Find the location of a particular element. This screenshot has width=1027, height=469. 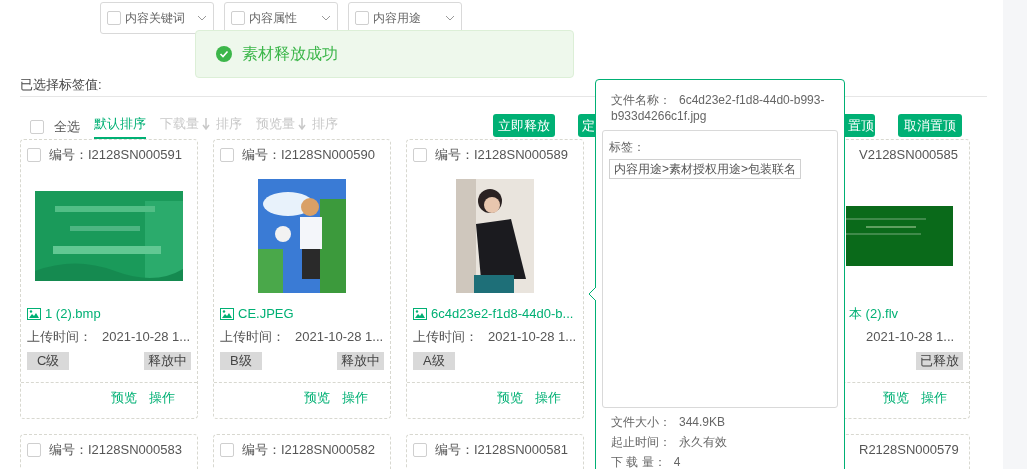

item-number: V2128SN000585 is located at coordinates (909, 155).